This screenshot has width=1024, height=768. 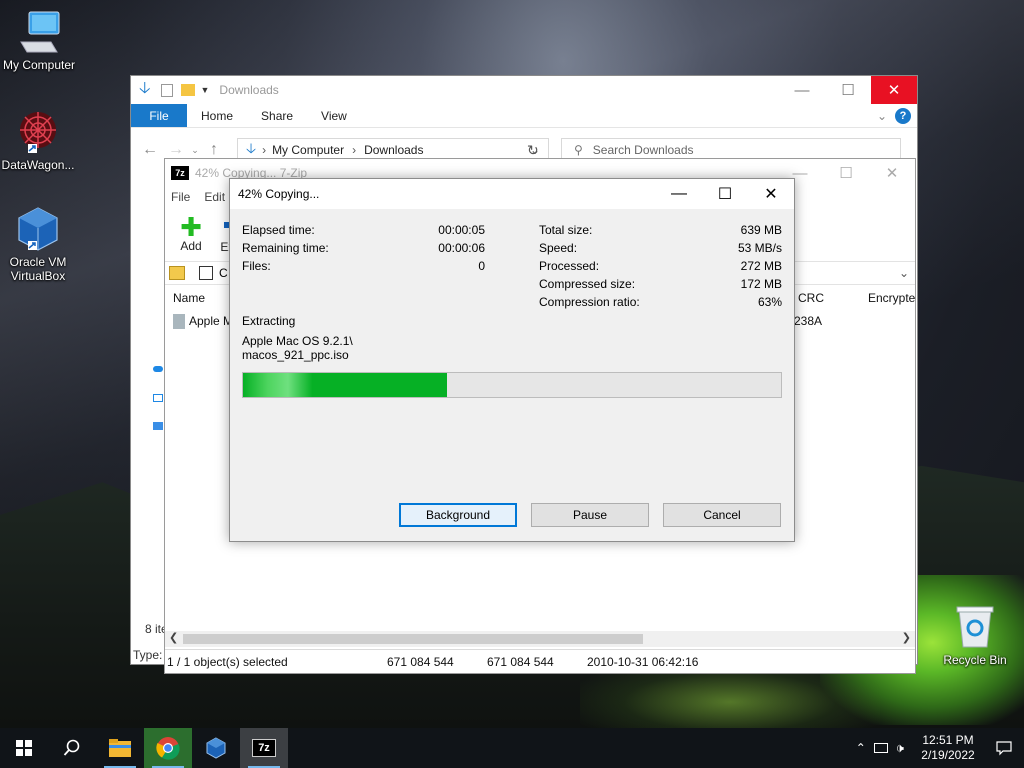 I want to click on search-button, so click(x=72, y=748).